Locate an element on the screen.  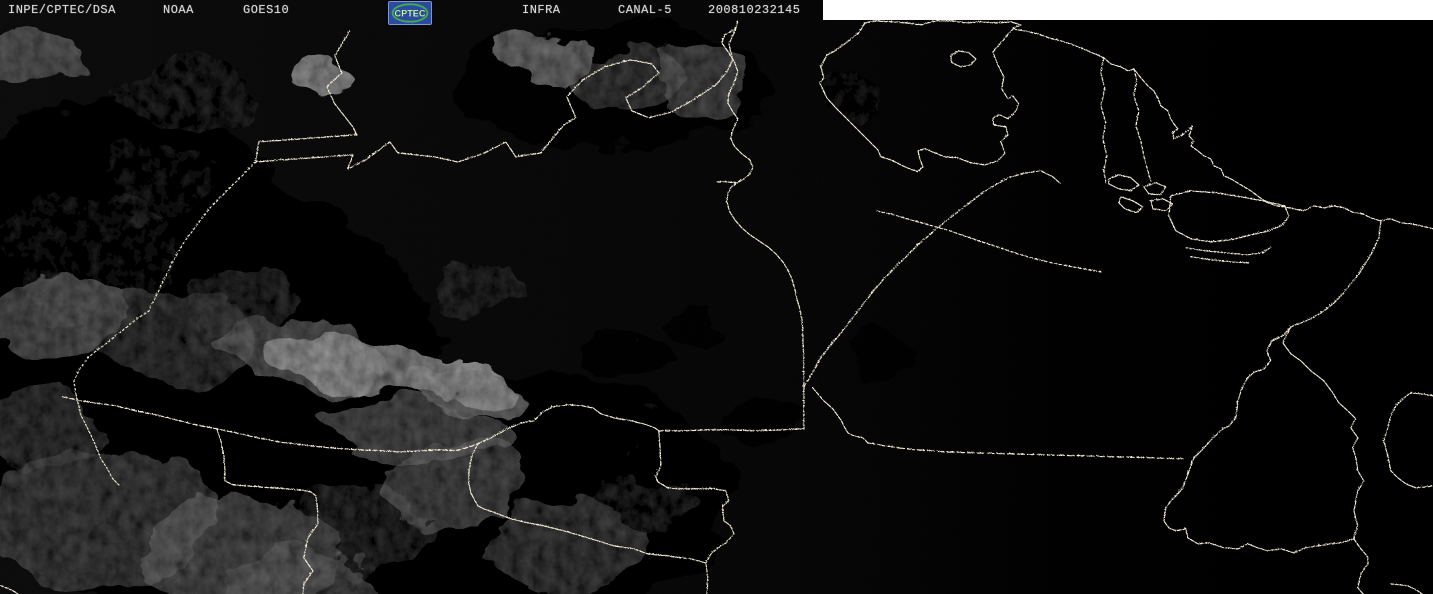
logo-text: CPTEC is located at coordinates (409, 14).